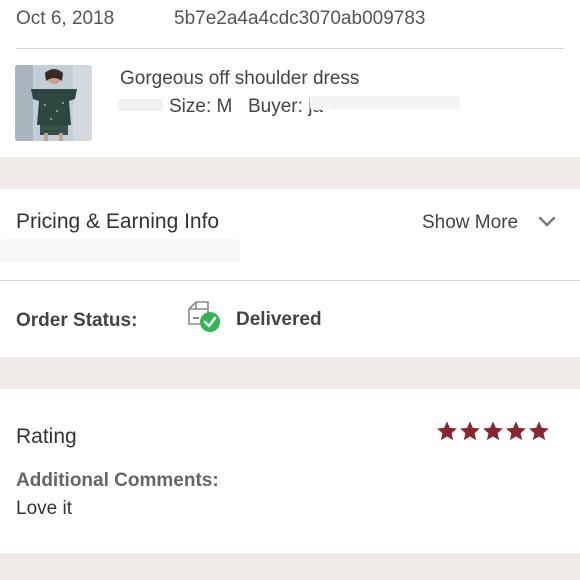 This screenshot has height=580, width=580. Describe the element at coordinates (201, 106) in the screenshot. I see `item-size: Size: M` at that location.